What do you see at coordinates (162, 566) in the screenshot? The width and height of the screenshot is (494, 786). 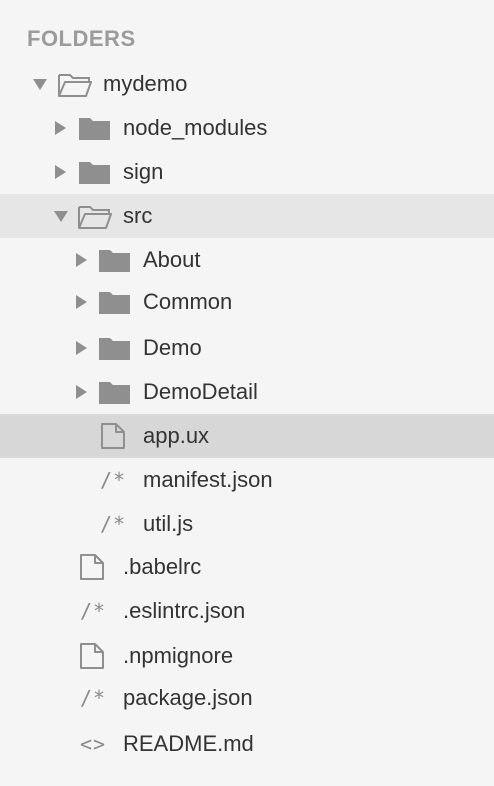 I see `tree-item-label: .babelrc` at bounding box center [162, 566].